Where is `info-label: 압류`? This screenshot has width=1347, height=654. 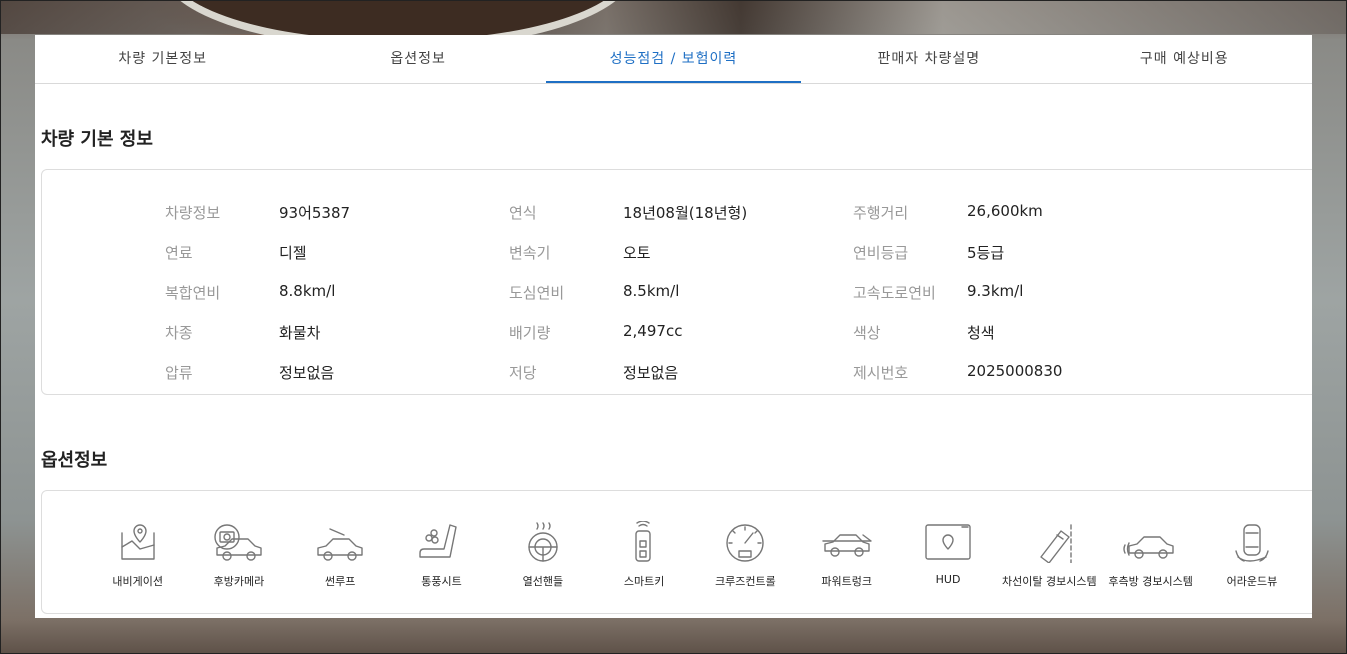
info-label: 압류 is located at coordinates (179, 372).